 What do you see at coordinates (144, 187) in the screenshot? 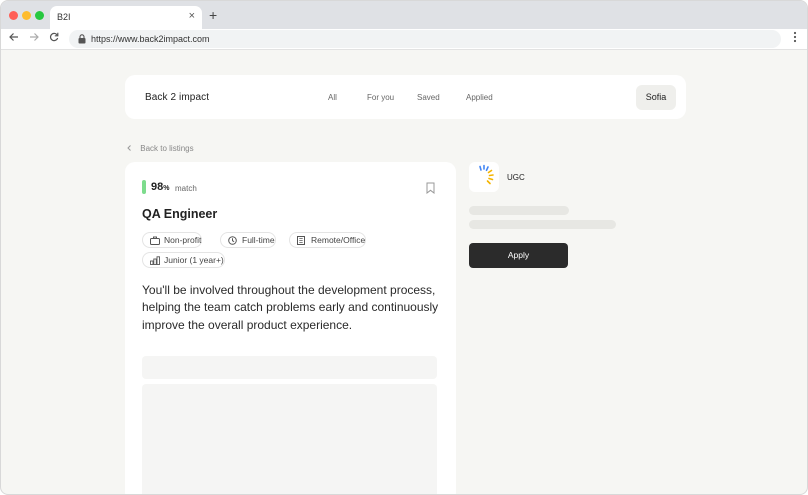
I see `match-indicator-bar` at bounding box center [144, 187].